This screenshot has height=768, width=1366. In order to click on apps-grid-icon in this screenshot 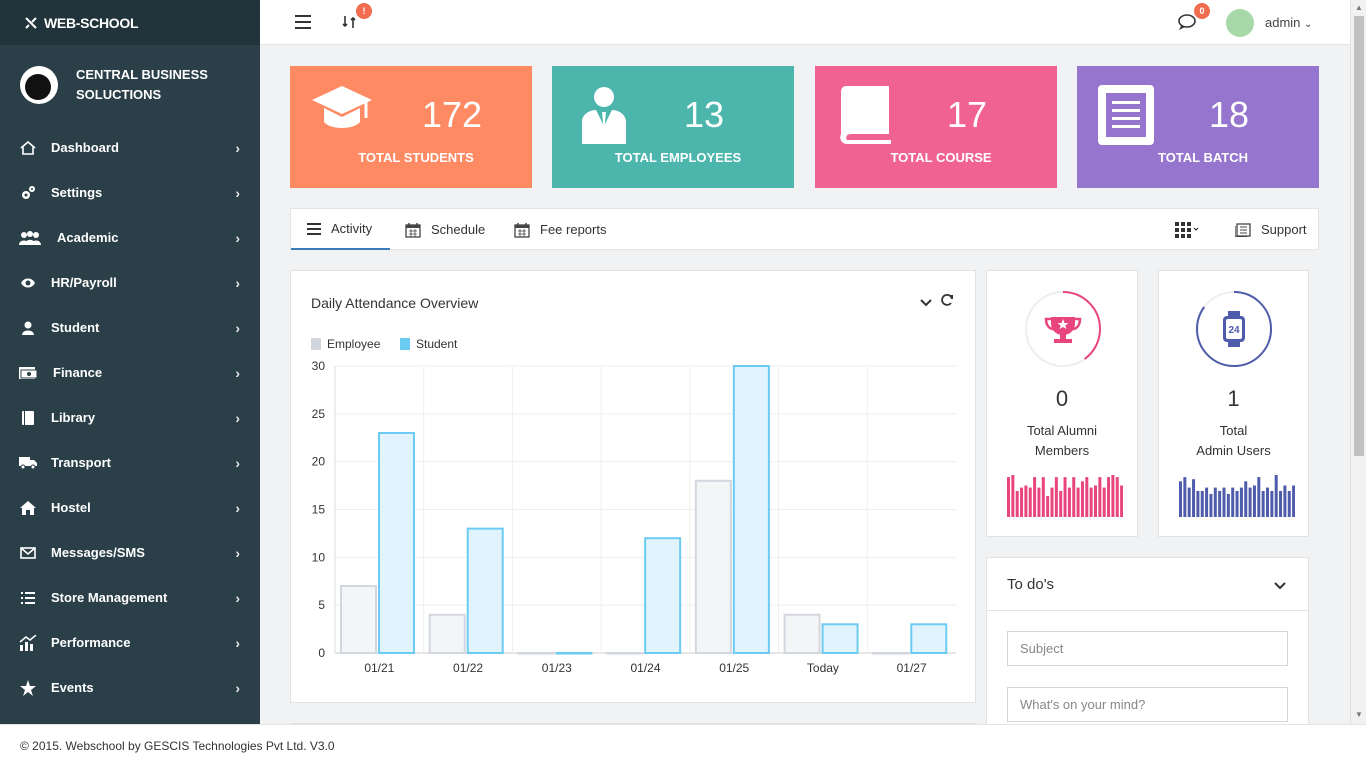, I will do `click(1192, 229)`.